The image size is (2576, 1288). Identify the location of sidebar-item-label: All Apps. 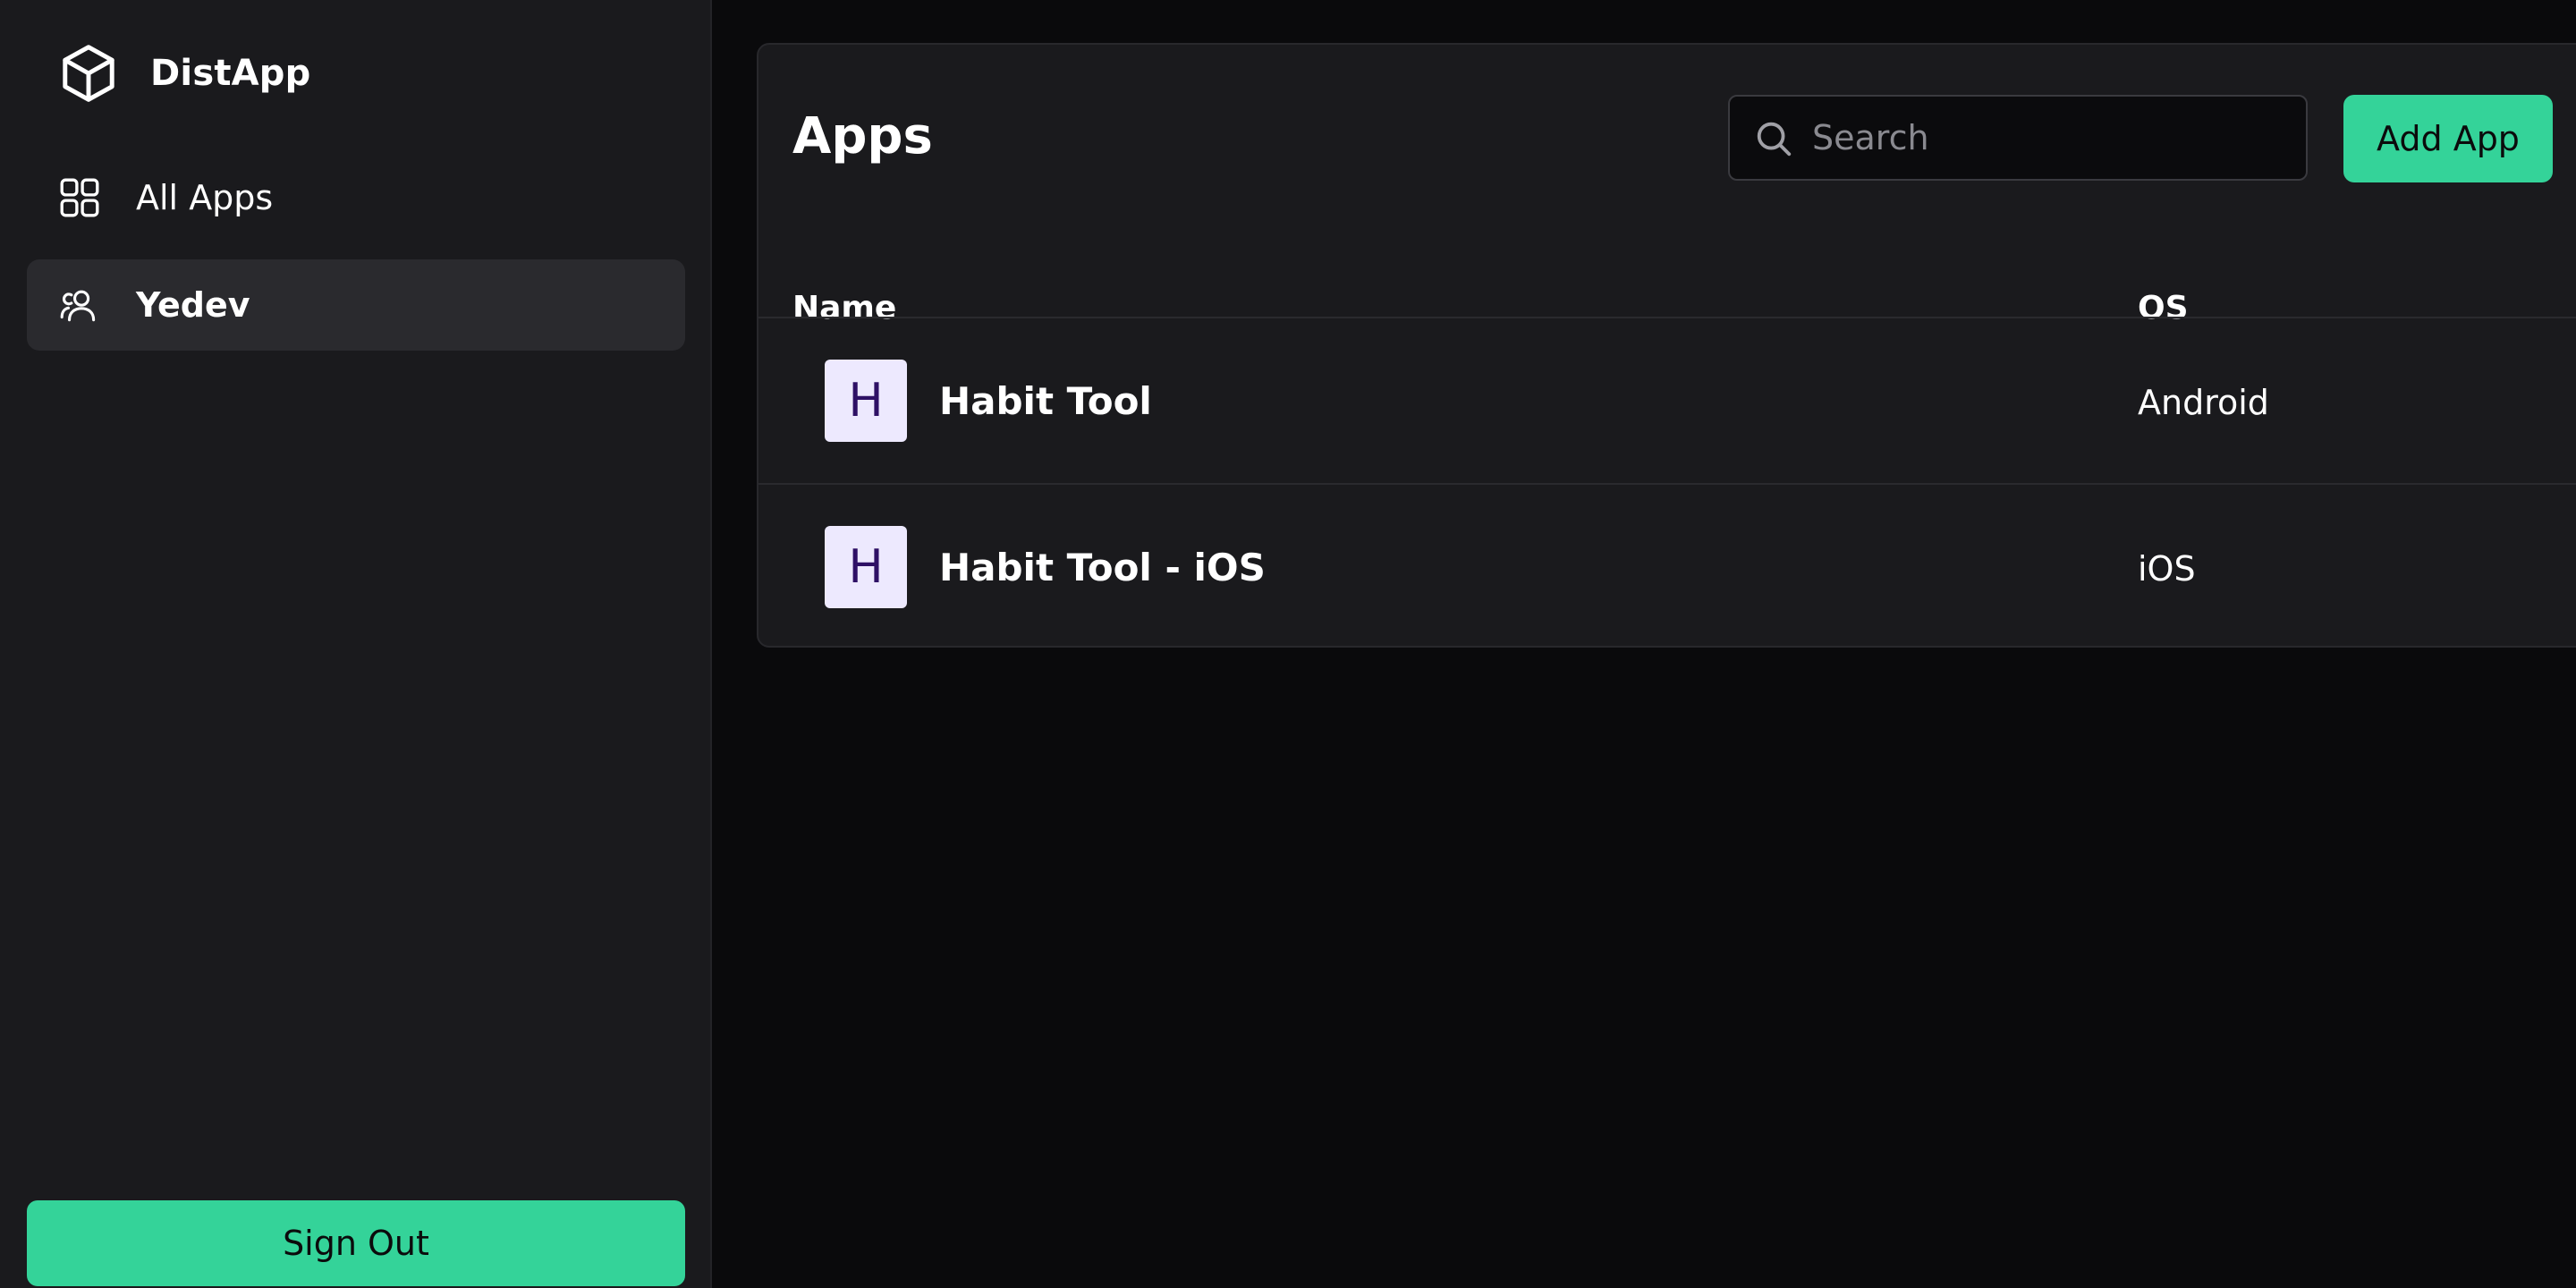
(205, 197).